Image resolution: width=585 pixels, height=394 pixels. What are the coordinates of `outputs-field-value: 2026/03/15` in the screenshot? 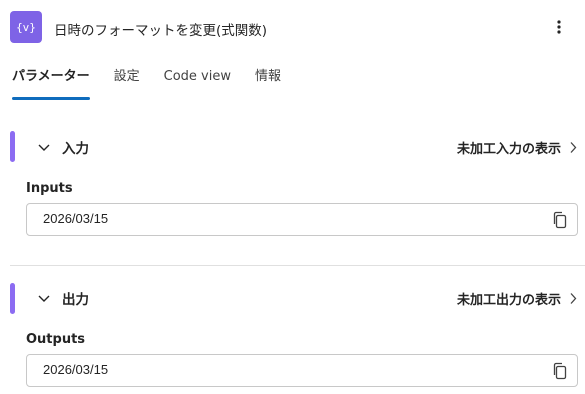 It's located at (76, 369).